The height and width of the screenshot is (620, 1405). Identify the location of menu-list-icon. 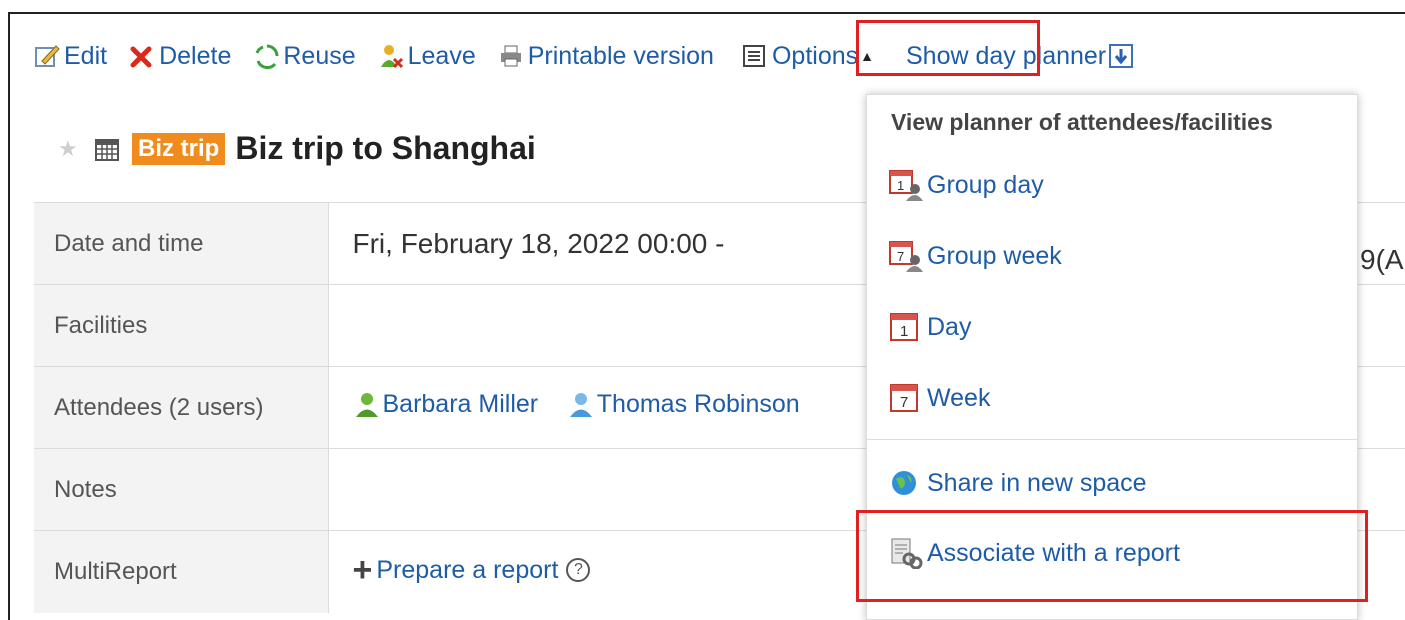
(755, 56).